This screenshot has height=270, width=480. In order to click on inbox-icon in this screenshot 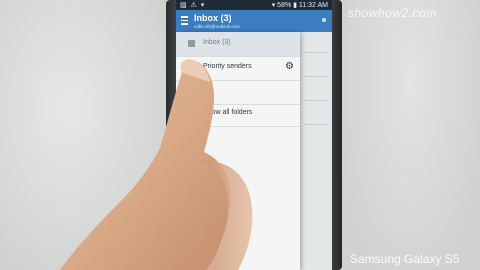, I will do `click(191, 43)`.